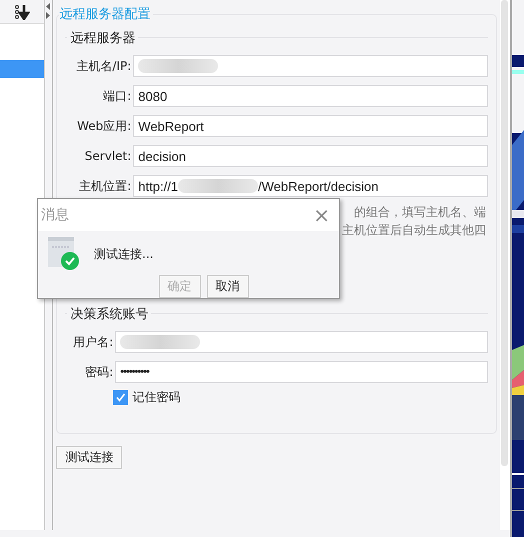  Describe the element at coordinates (227, 286) in the screenshot. I see `dialog-button: 取消` at that location.